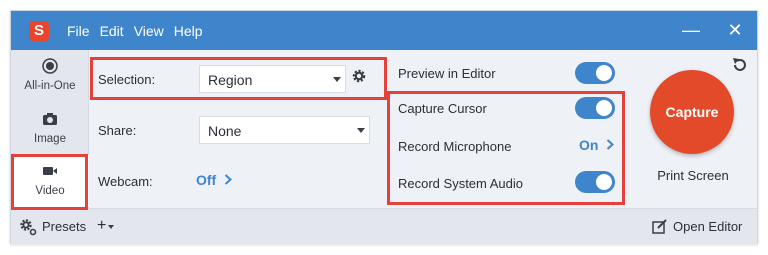 This screenshot has width=768, height=255. What do you see at coordinates (455, 146) in the screenshot?
I see `record-microphone-label: Record Microphone` at bounding box center [455, 146].